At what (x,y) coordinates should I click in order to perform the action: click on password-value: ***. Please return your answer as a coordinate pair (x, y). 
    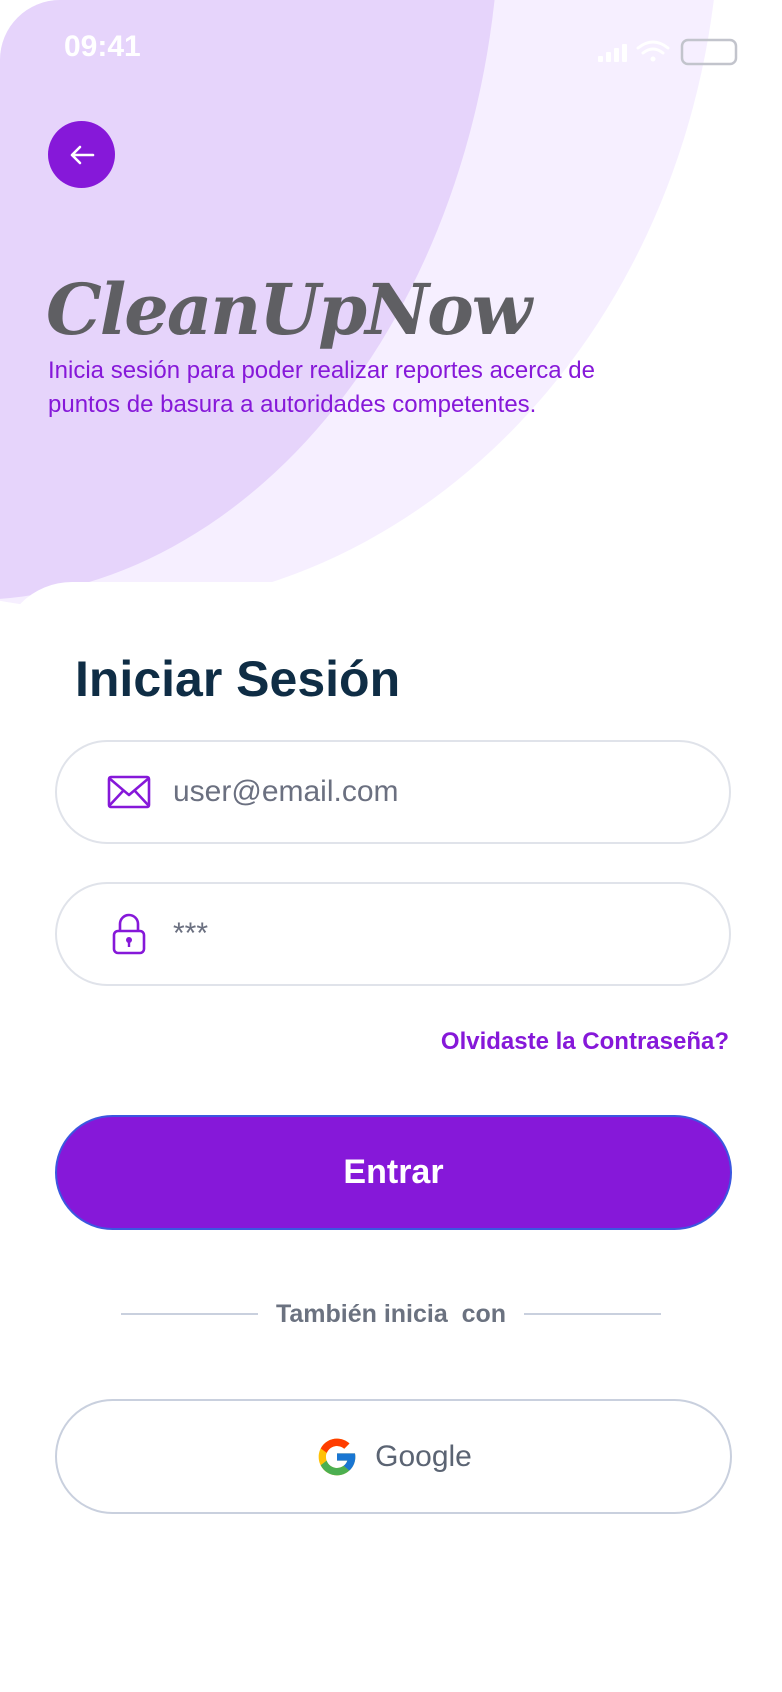
    Looking at the image, I should click on (191, 933).